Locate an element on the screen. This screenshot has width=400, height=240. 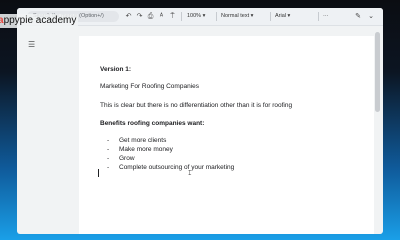
list-item: - Grow is located at coordinates (121, 158).